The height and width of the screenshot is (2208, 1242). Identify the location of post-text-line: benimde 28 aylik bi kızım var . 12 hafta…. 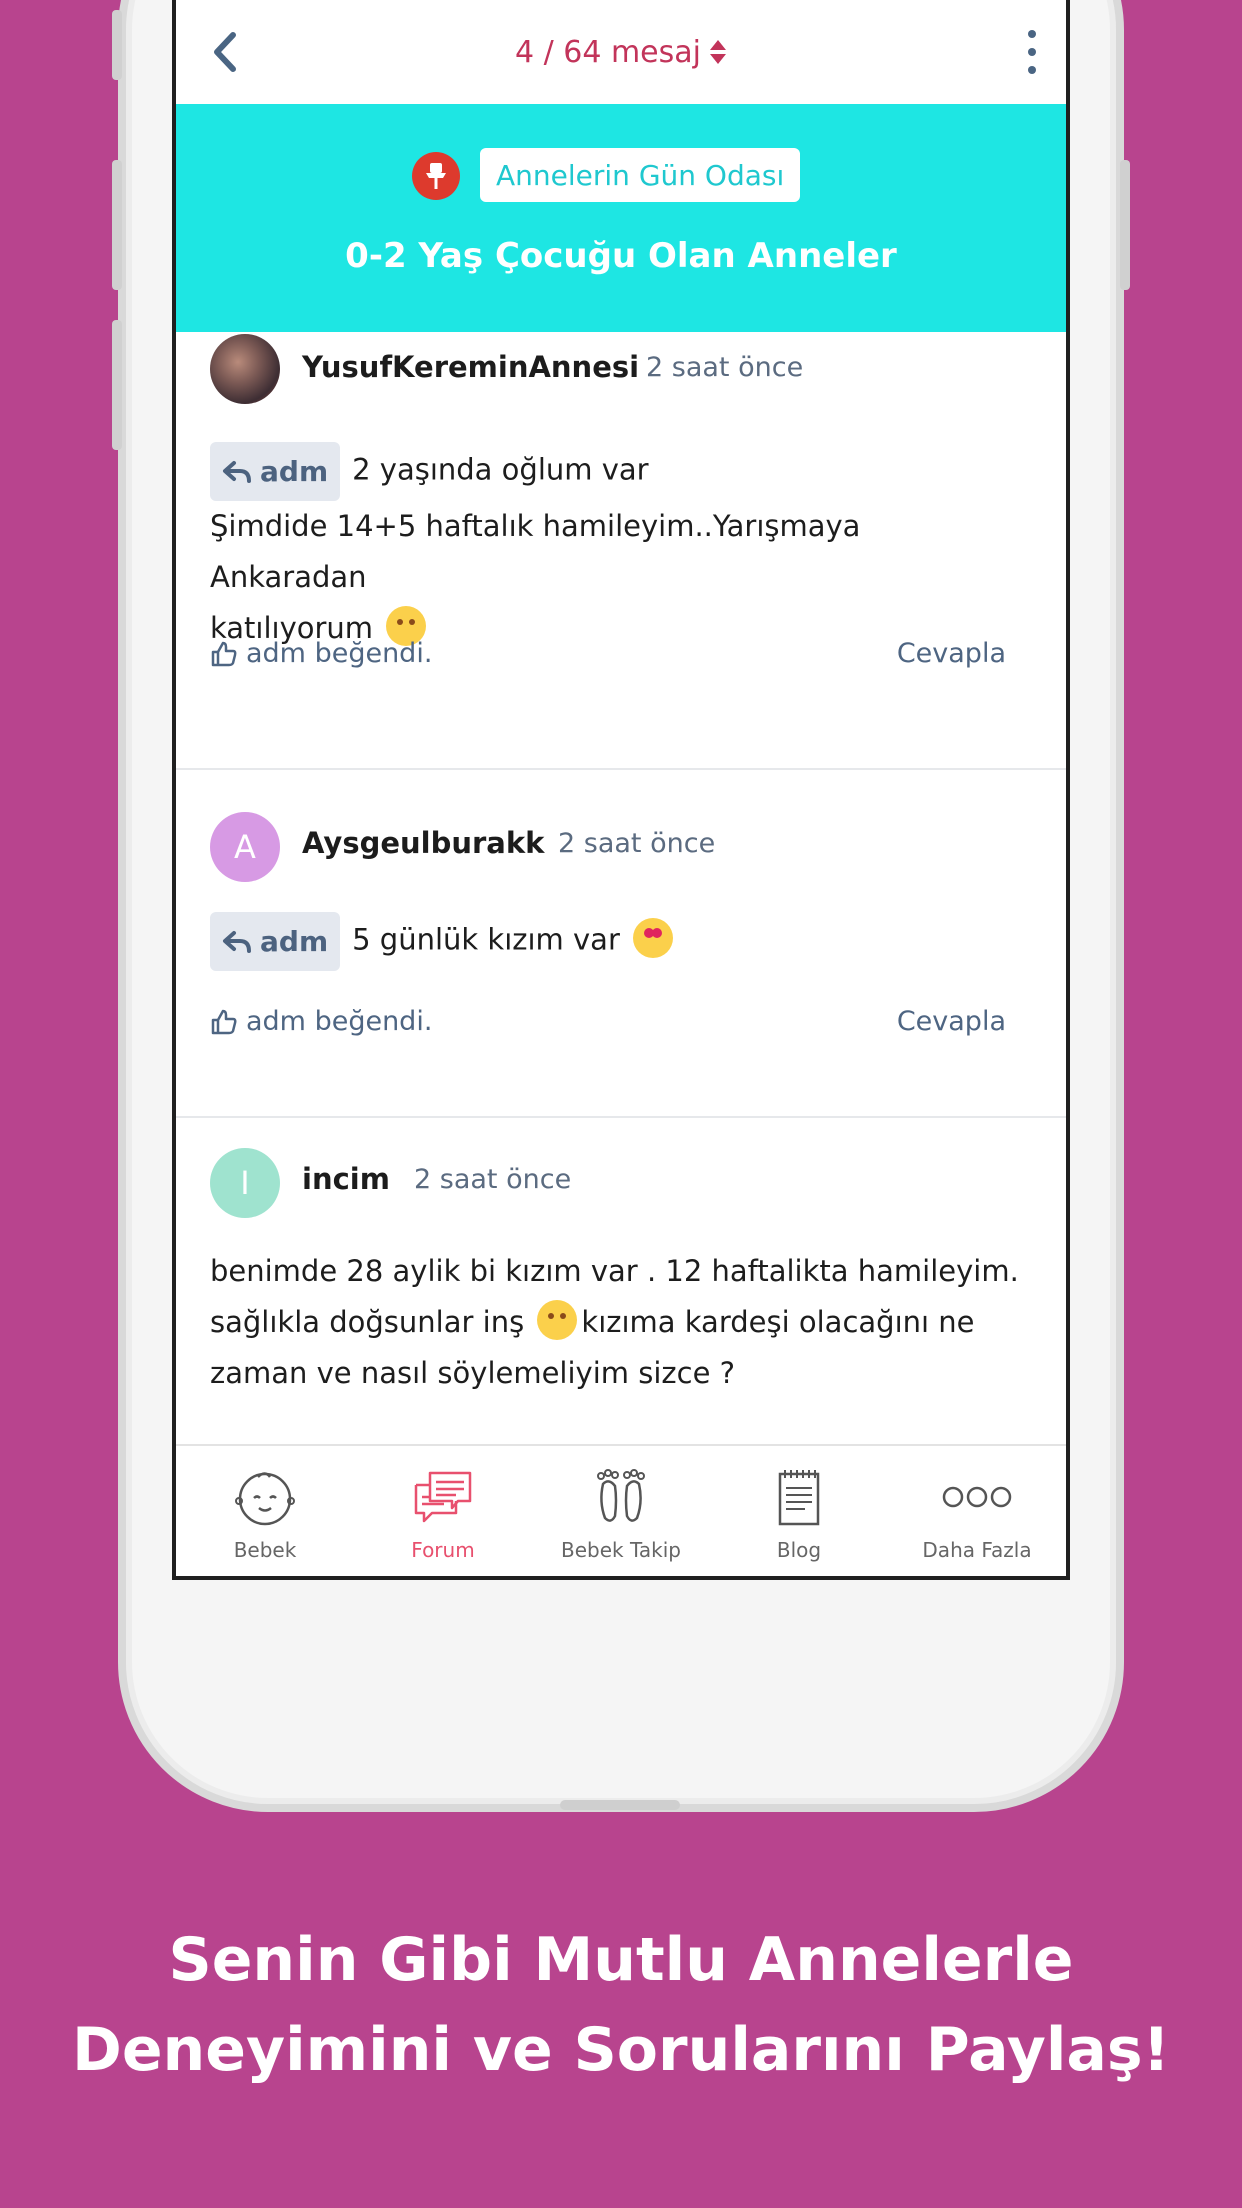
(614, 1271).